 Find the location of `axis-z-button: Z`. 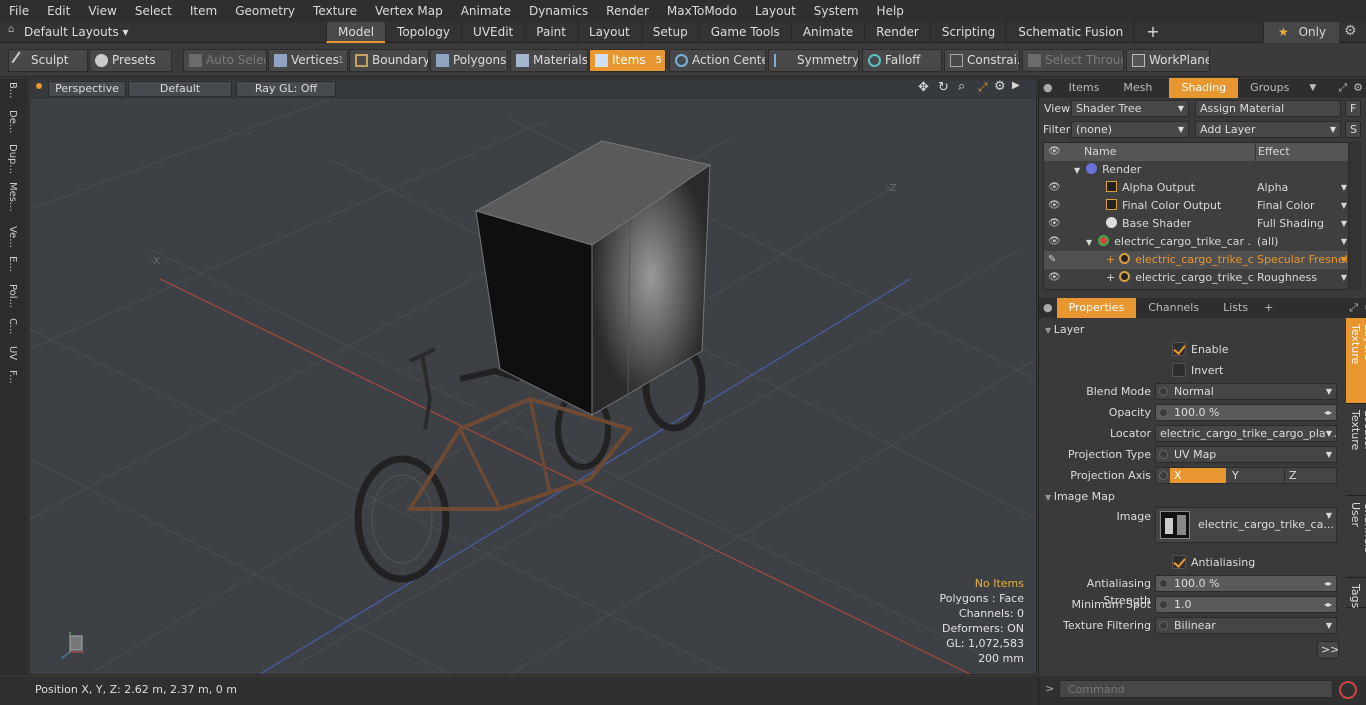

axis-z-button: Z is located at coordinates (1310, 475).